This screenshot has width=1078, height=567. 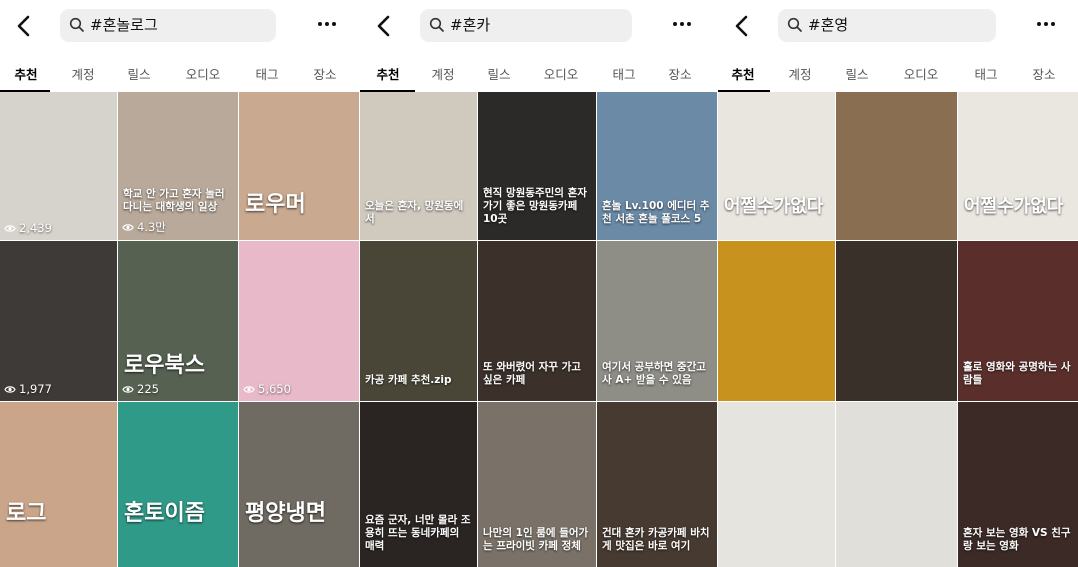 I want to click on top-bar: #혼카, so click(x=539, y=26).